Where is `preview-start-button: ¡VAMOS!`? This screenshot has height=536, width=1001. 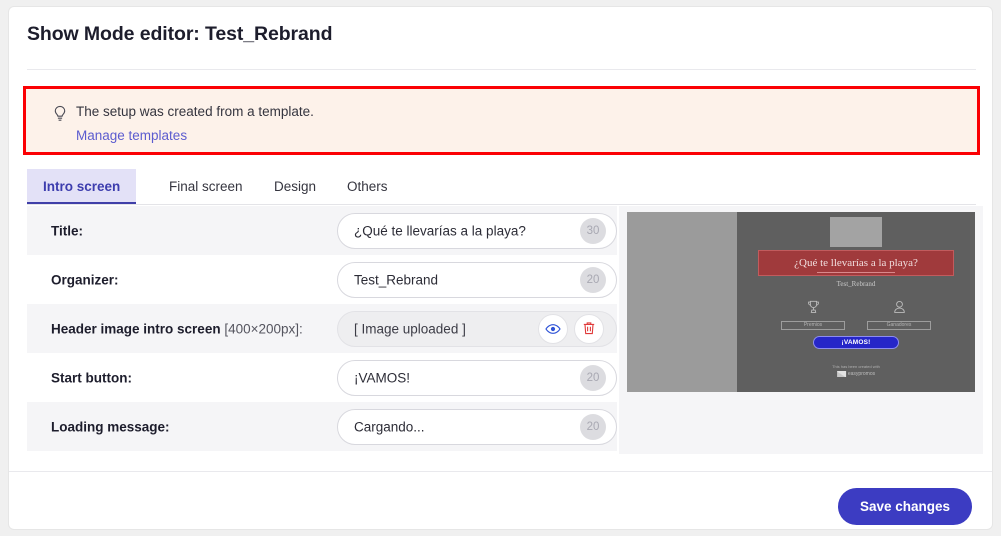 preview-start-button: ¡VAMOS! is located at coordinates (856, 342).